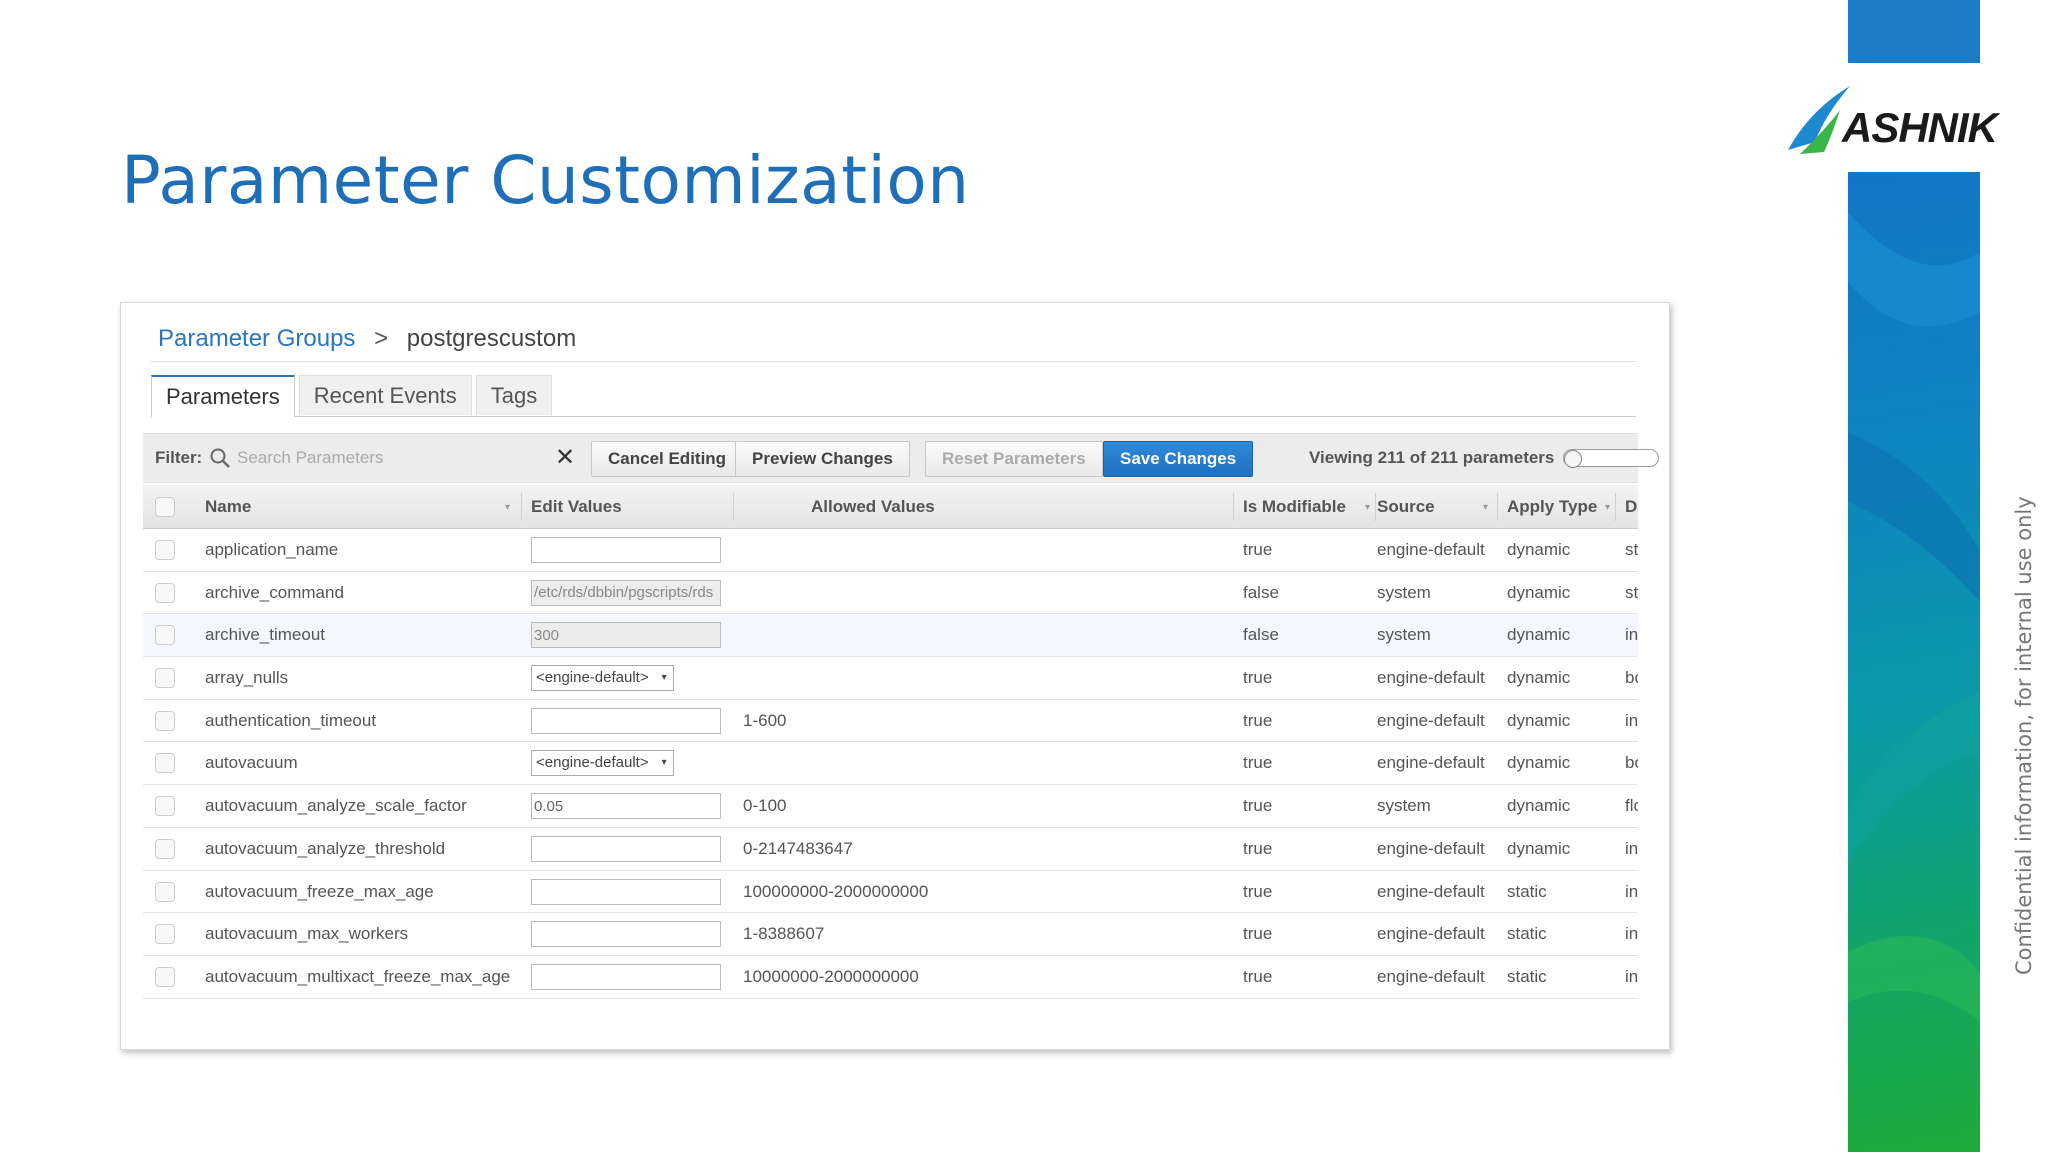 The image size is (2048, 1152). What do you see at coordinates (1631, 763) in the screenshot?
I see `data-type: bool` at bounding box center [1631, 763].